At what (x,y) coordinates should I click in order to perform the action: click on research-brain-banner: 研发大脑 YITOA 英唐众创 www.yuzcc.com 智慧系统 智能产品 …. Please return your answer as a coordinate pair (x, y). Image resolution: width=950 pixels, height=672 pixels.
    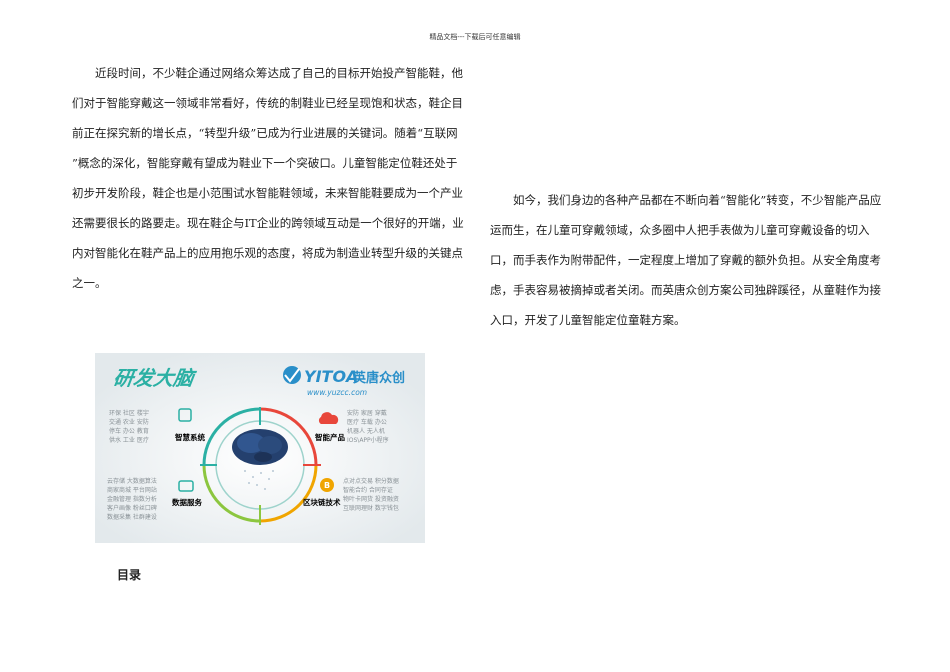
    Looking at the image, I should click on (260, 448).